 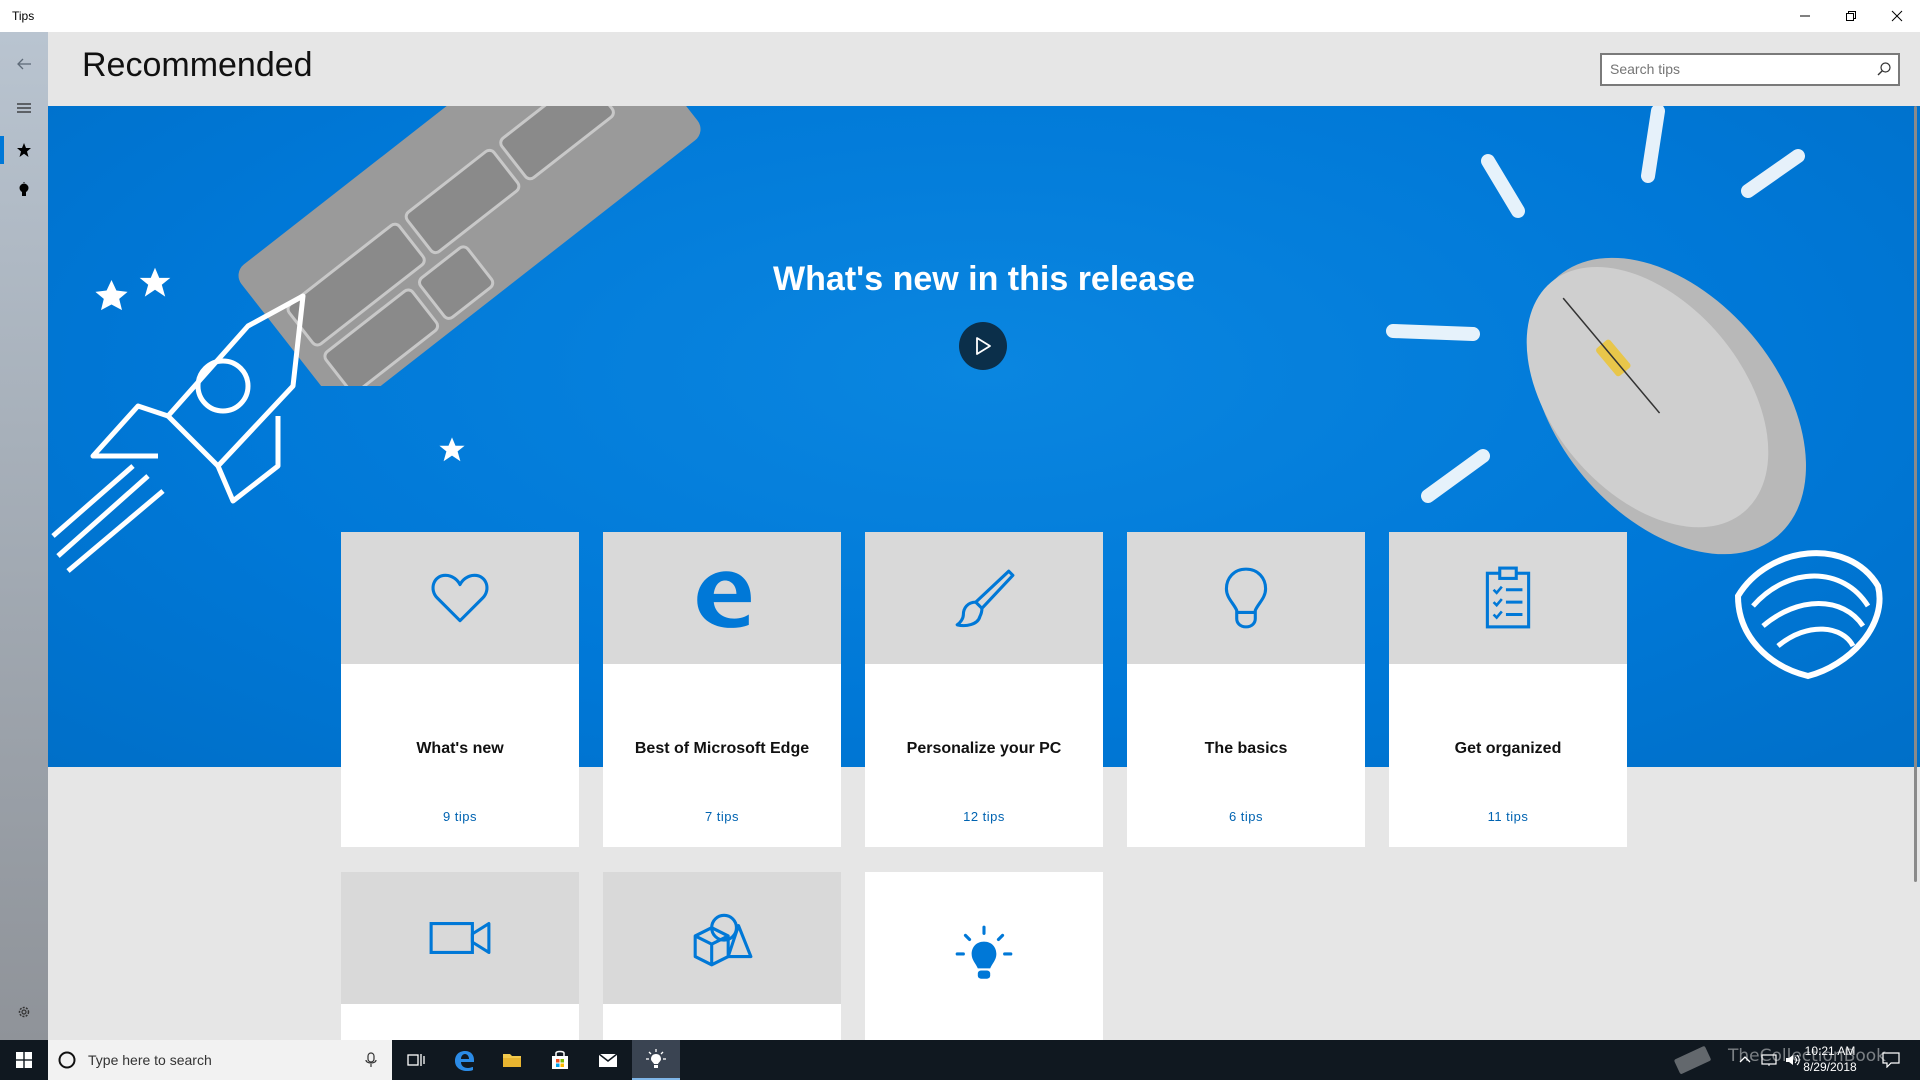 I want to click on card-the-basics: The basics 6 tips, so click(x=1246, y=689).